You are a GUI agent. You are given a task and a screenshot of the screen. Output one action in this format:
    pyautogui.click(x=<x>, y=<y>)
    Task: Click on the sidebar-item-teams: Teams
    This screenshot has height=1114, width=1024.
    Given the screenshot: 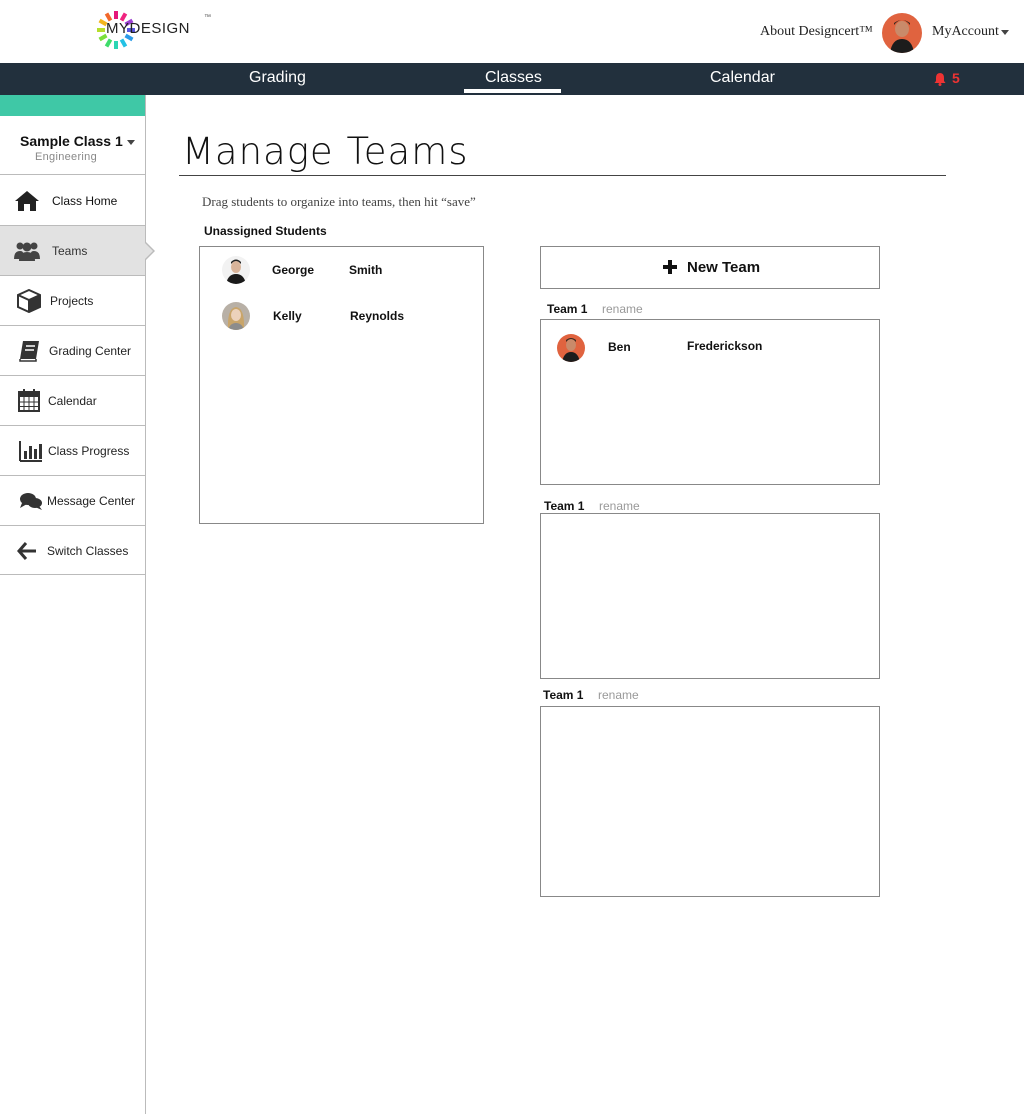 What is the action you would take?
    pyautogui.click(x=72, y=251)
    